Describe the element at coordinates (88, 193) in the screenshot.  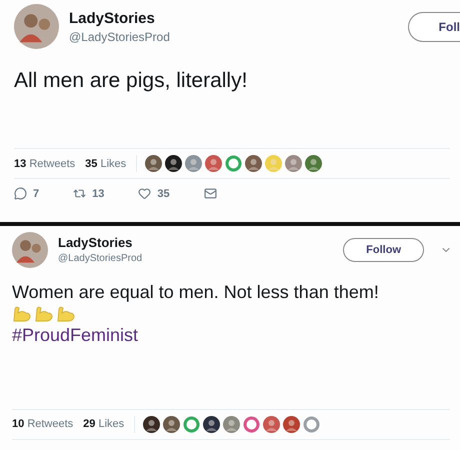
I see `retweet-button: 13` at that location.